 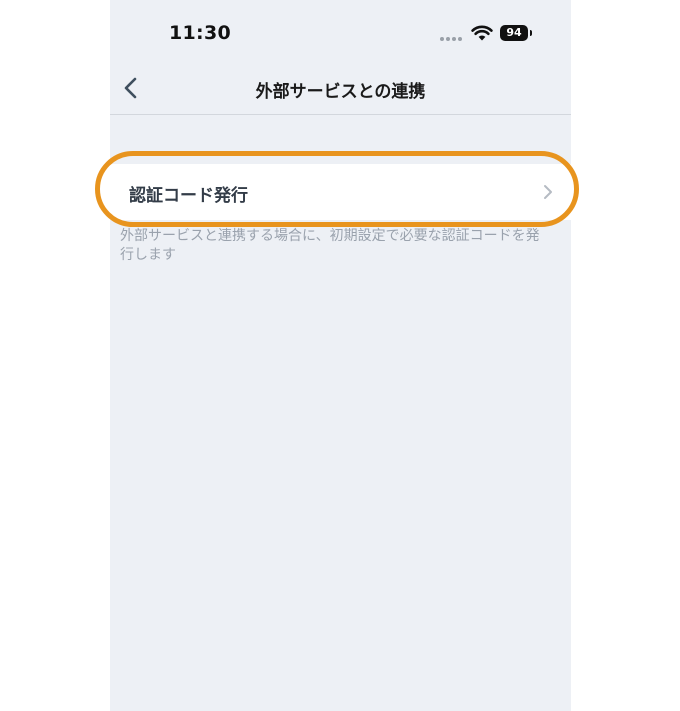 What do you see at coordinates (451, 39) in the screenshot?
I see `signal-dots-icon` at bounding box center [451, 39].